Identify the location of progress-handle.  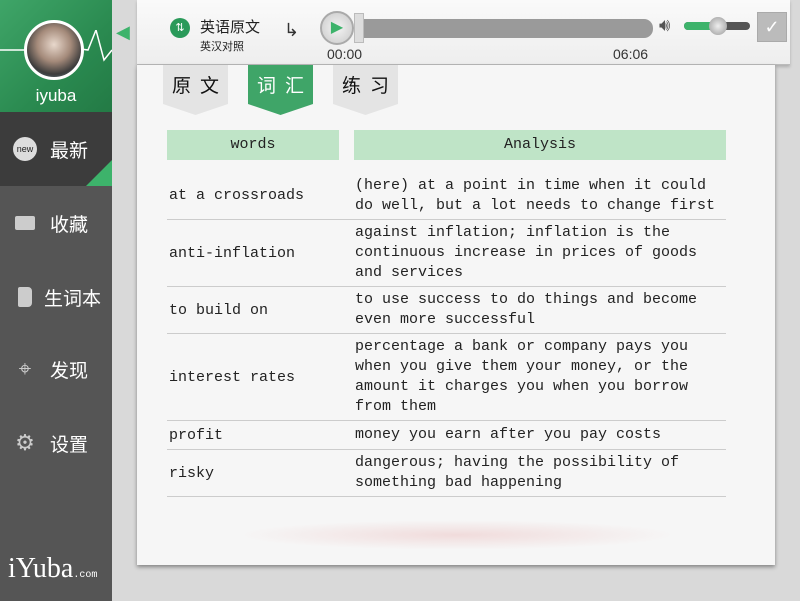
(359, 28).